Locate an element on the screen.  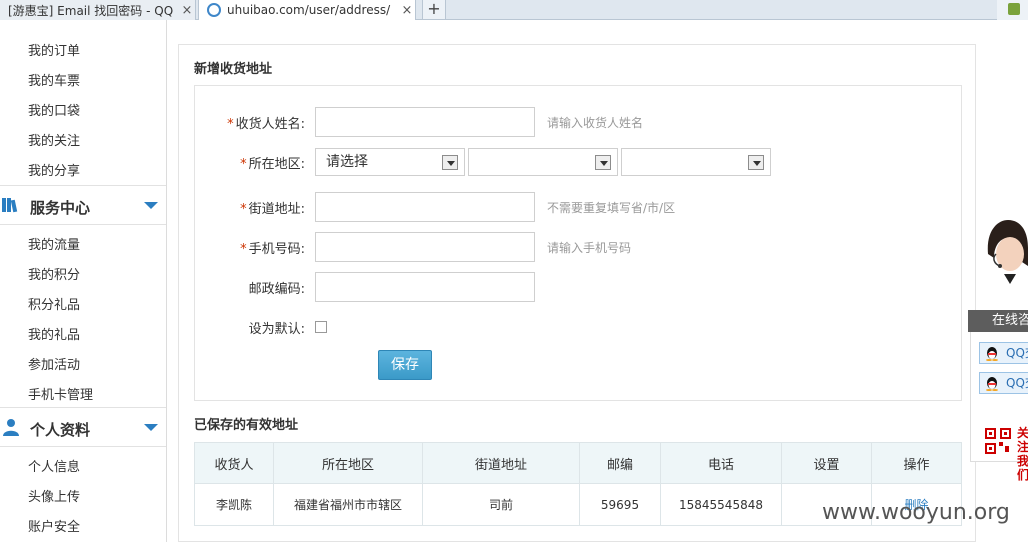
sidebar-group-profile: 个人资料 is located at coordinates (83, 427).